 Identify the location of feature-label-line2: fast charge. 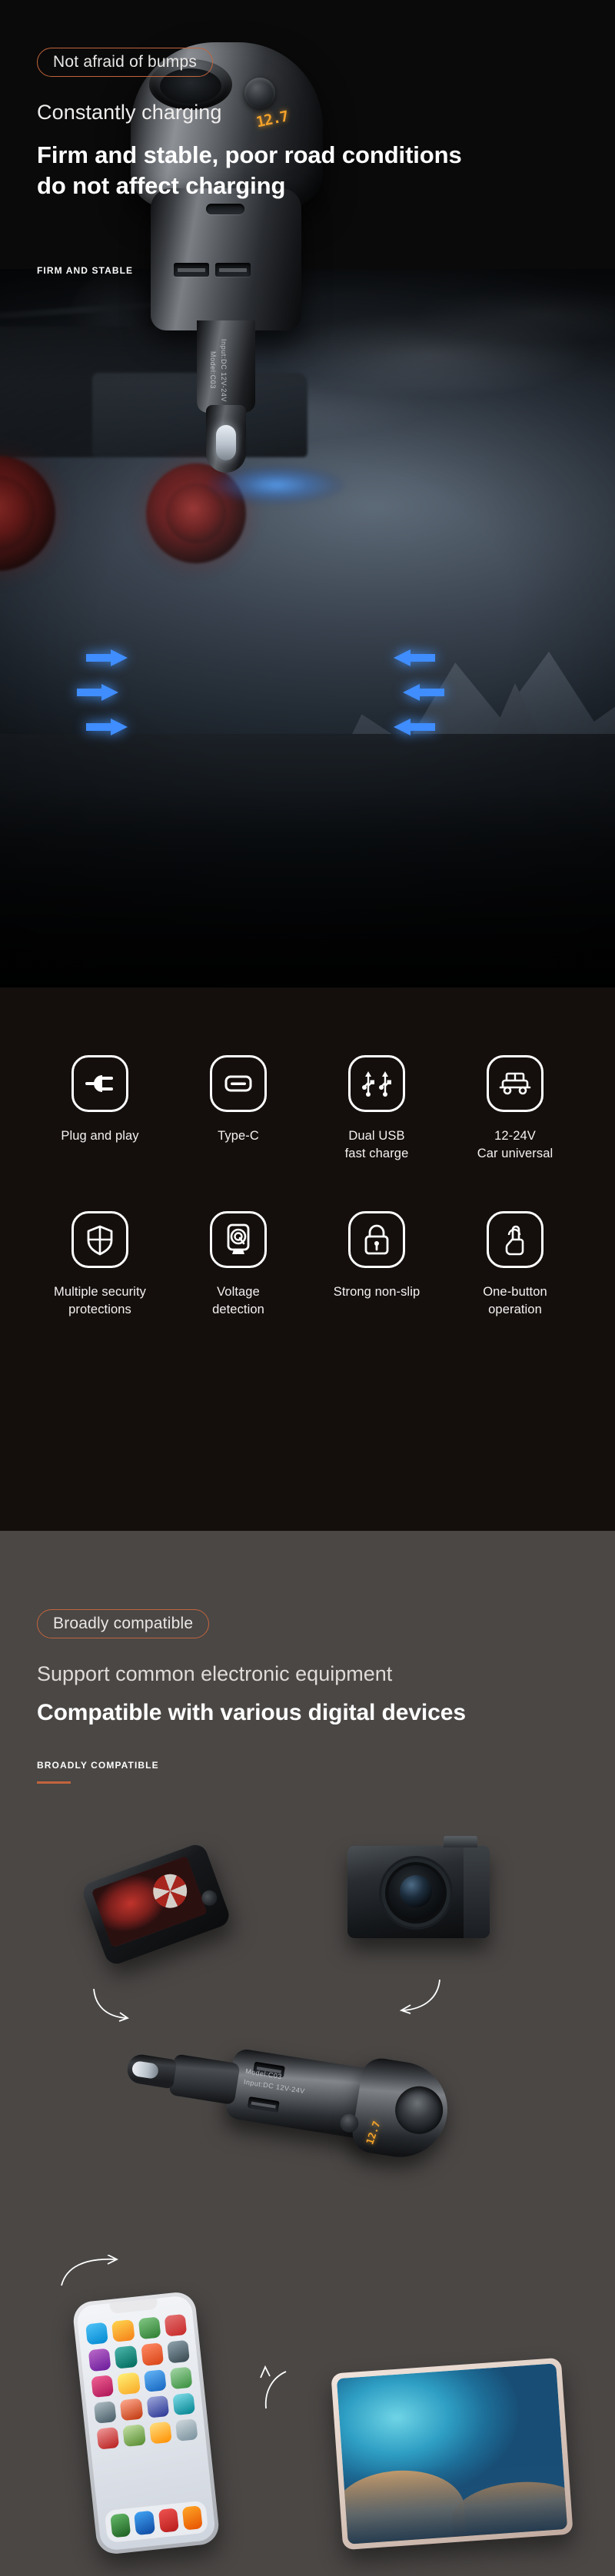
(376, 1154).